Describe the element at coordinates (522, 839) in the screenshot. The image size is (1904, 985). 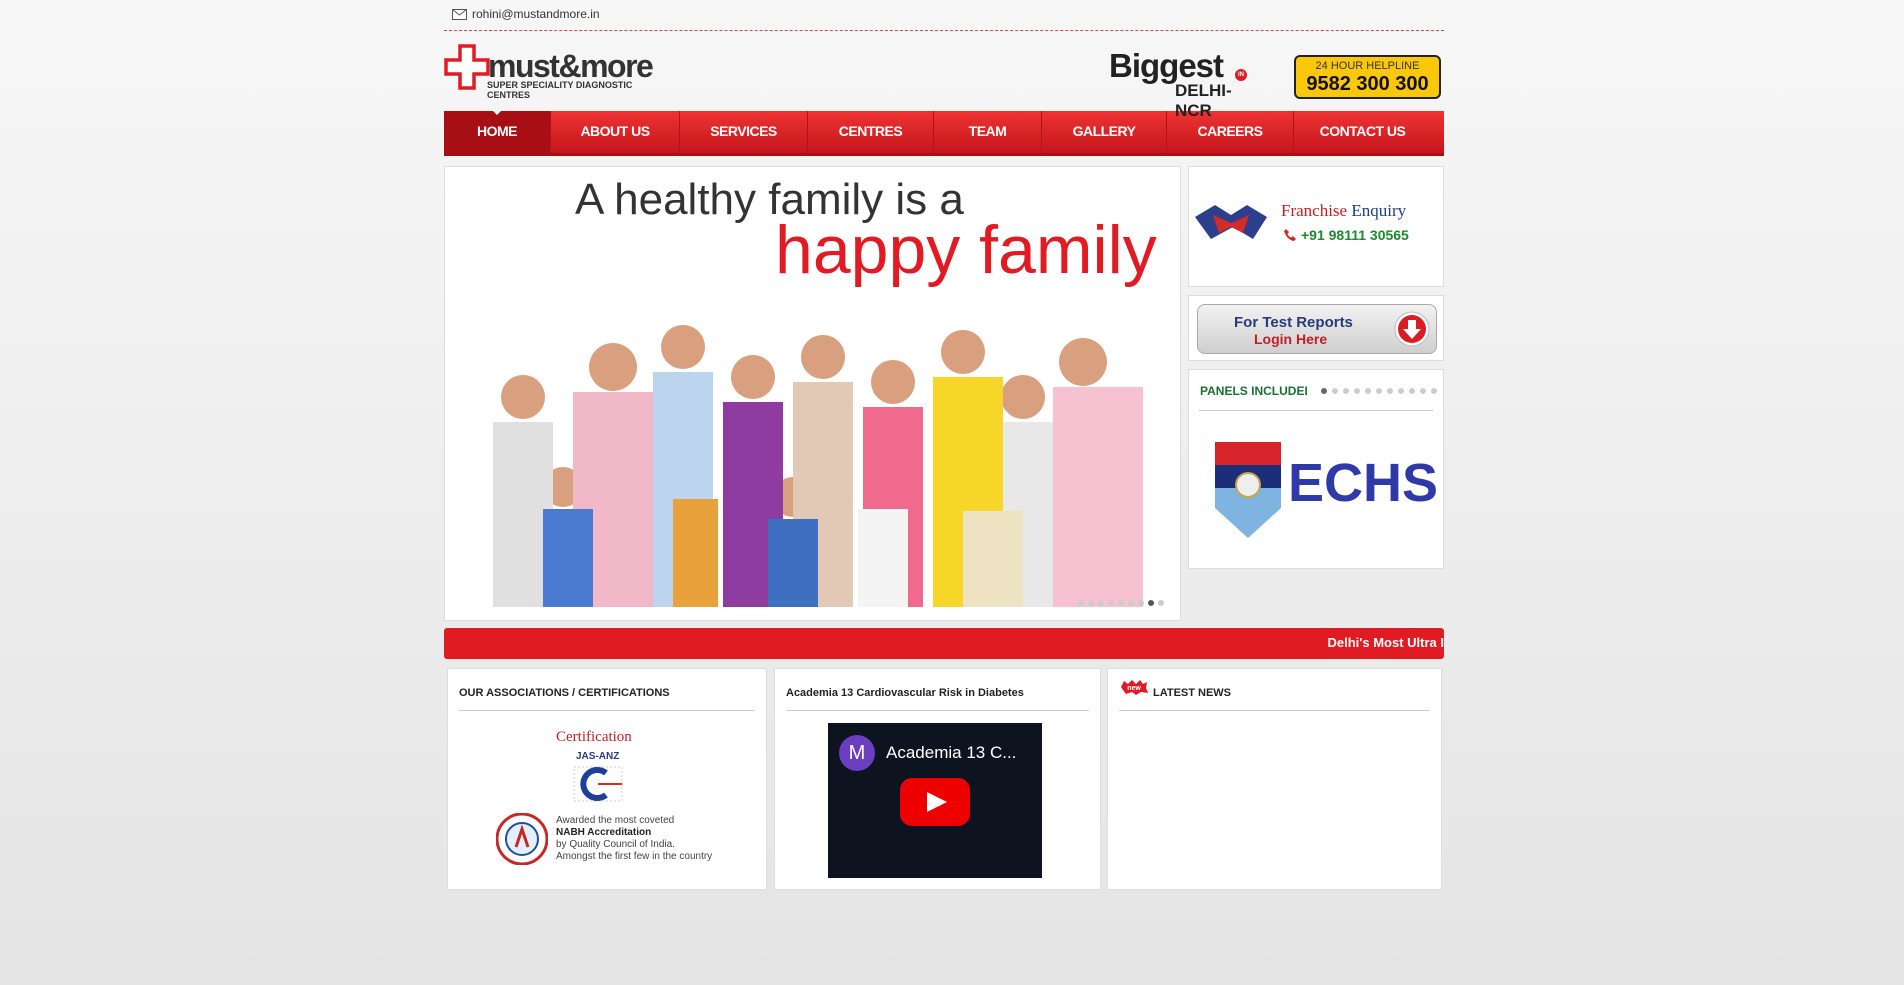
I see `nabh-seal-icon` at that location.